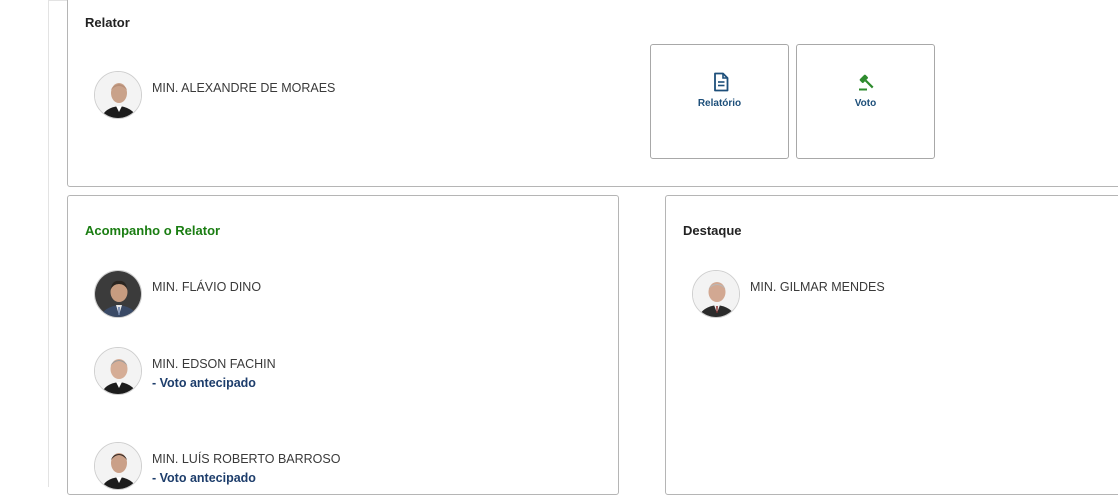 This screenshot has height=495, width=1118. Describe the element at coordinates (721, 82) in the screenshot. I see `document-icon` at that location.